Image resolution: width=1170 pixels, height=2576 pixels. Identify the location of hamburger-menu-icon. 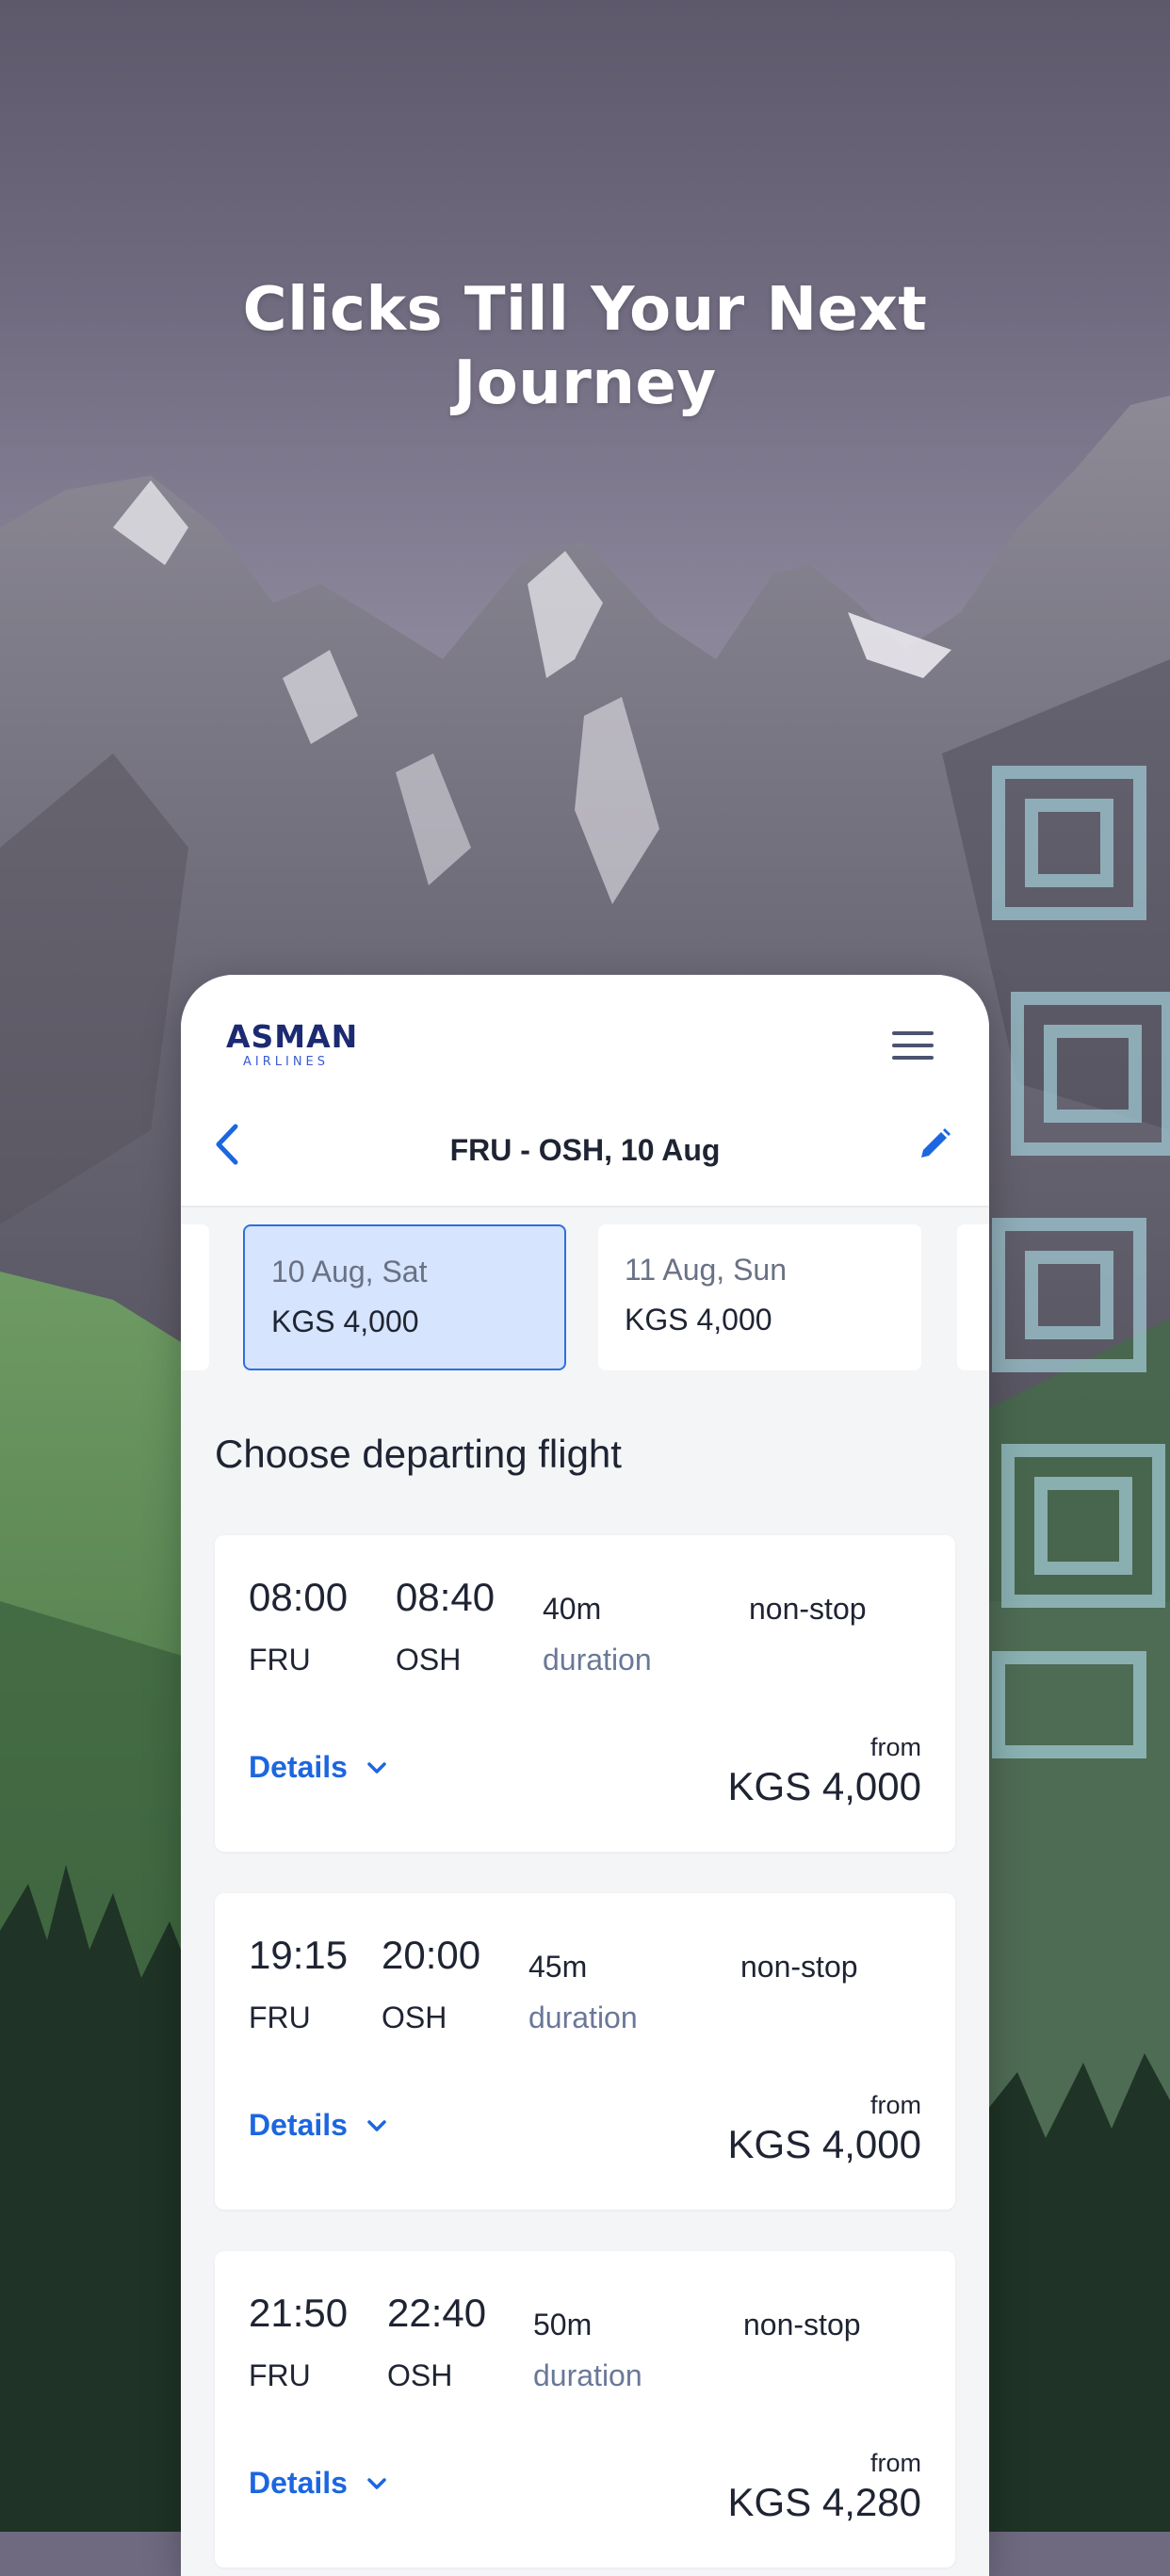
(912, 1045).